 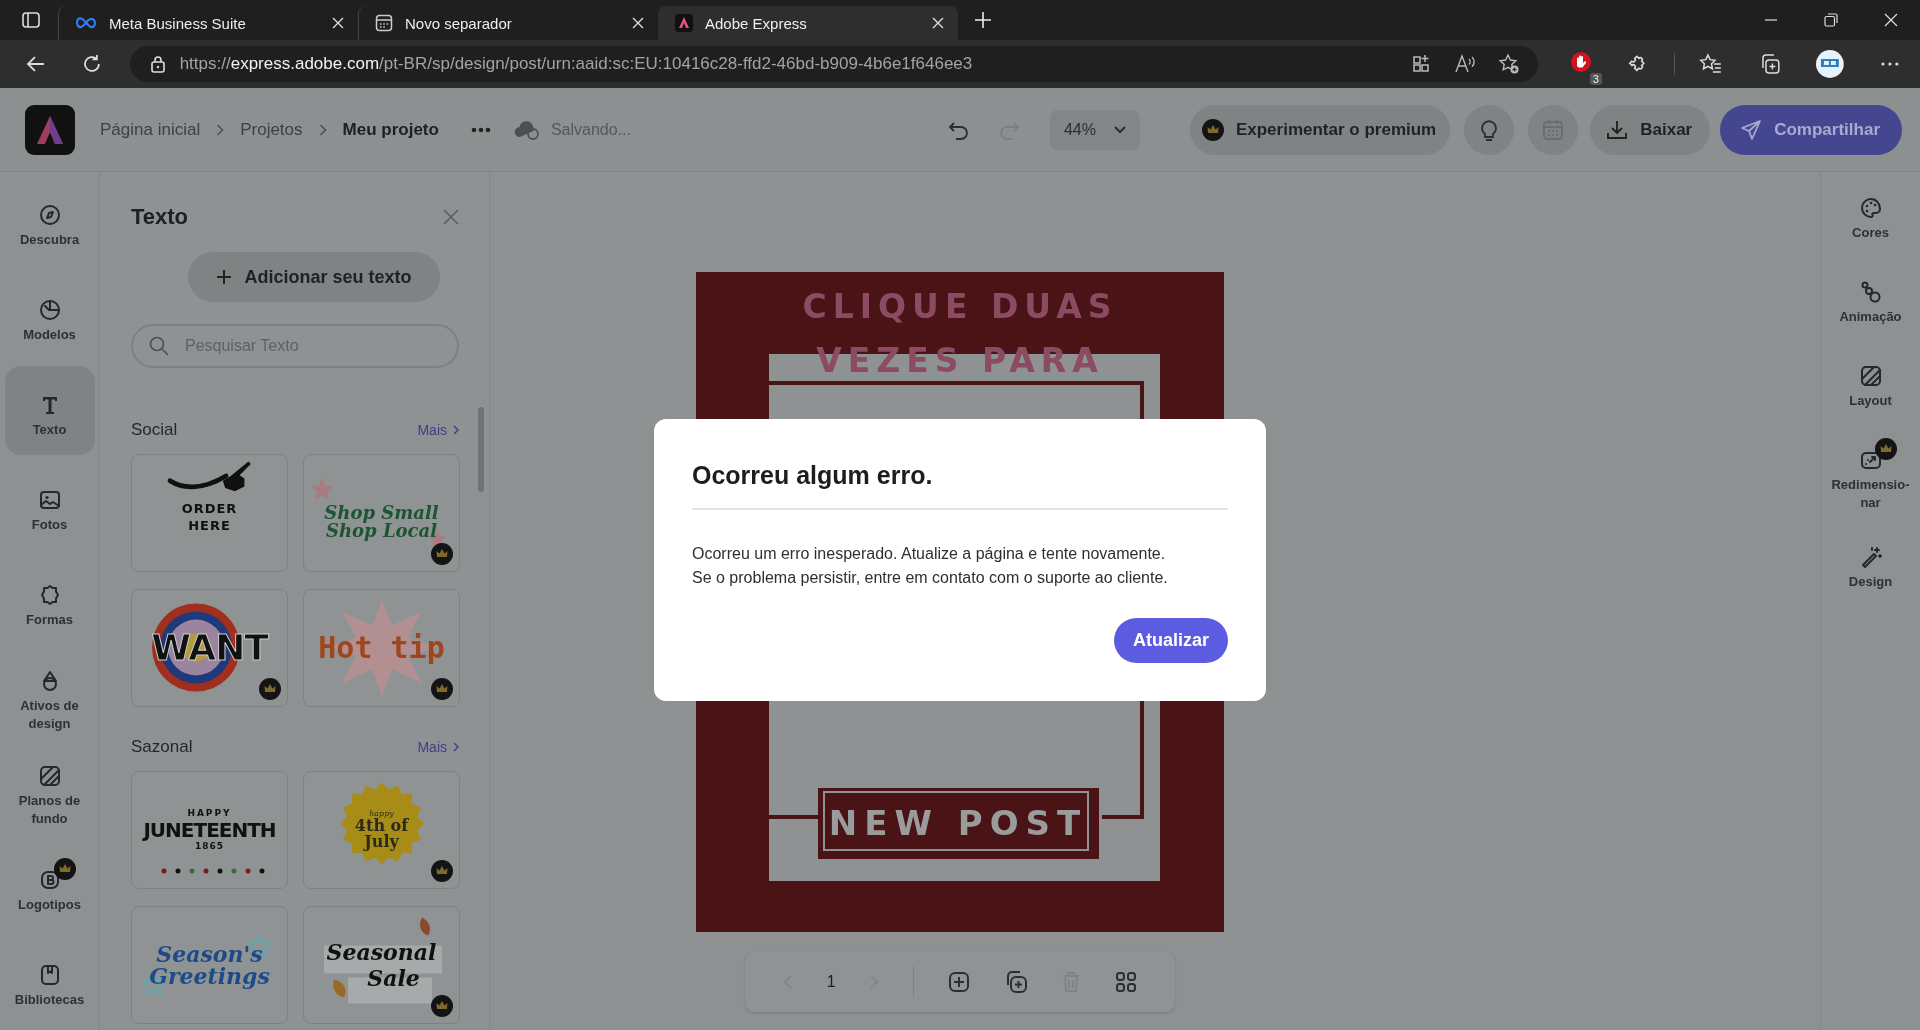 I want to click on profile-avatar, so click(x=1830, y=64).